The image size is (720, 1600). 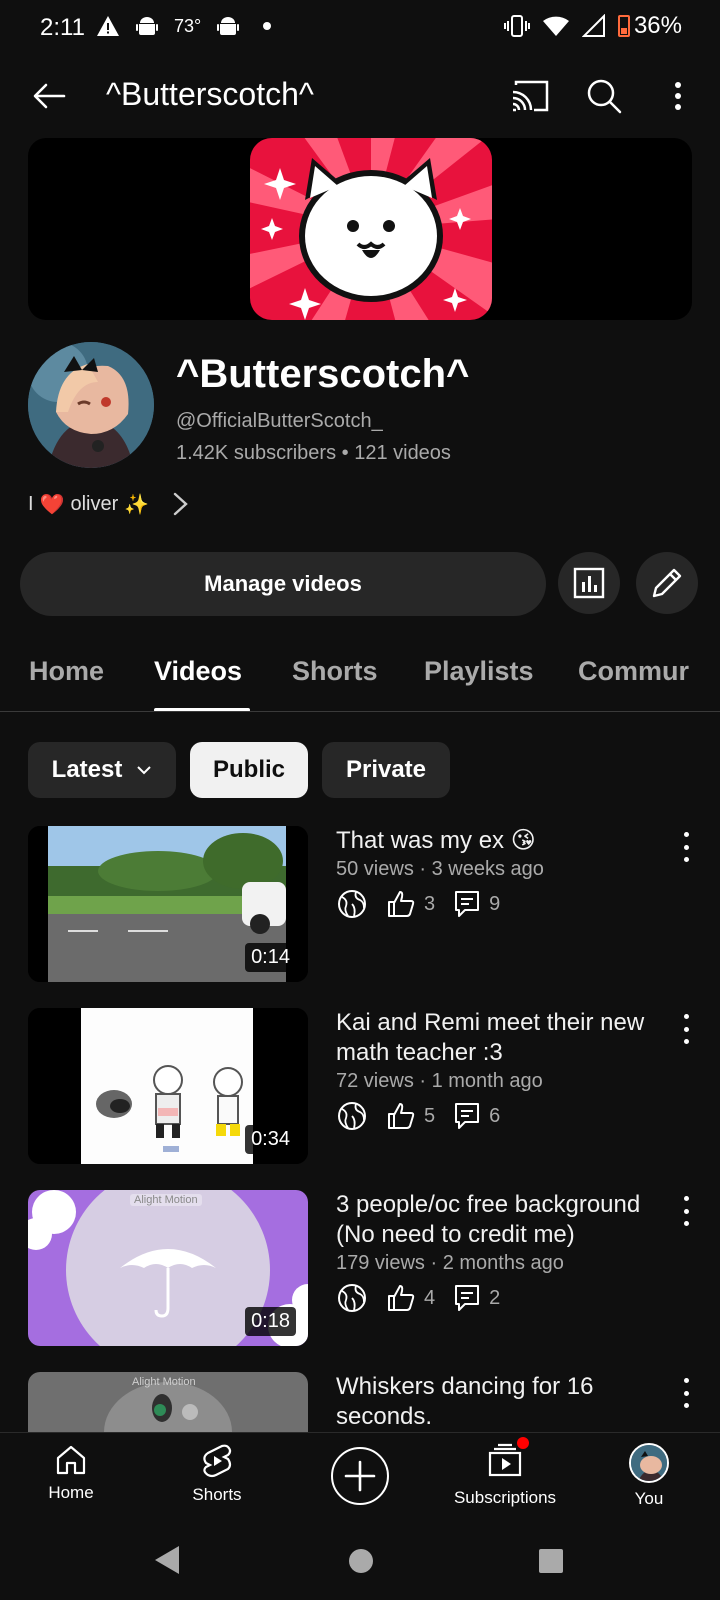 I want to click on battery-percent: 36%, so click(x=657, y=25).